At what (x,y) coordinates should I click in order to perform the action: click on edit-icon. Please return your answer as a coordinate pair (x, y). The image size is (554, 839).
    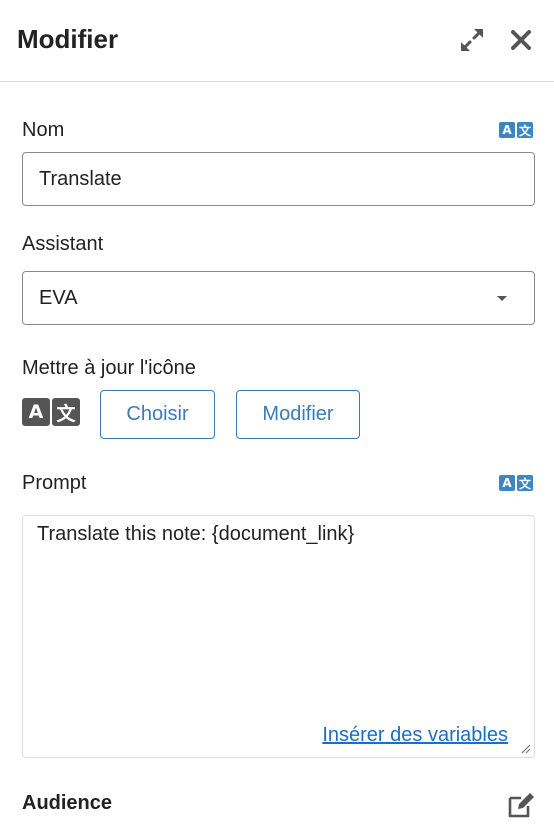
    Looking at the image, I should click on (521, 805).